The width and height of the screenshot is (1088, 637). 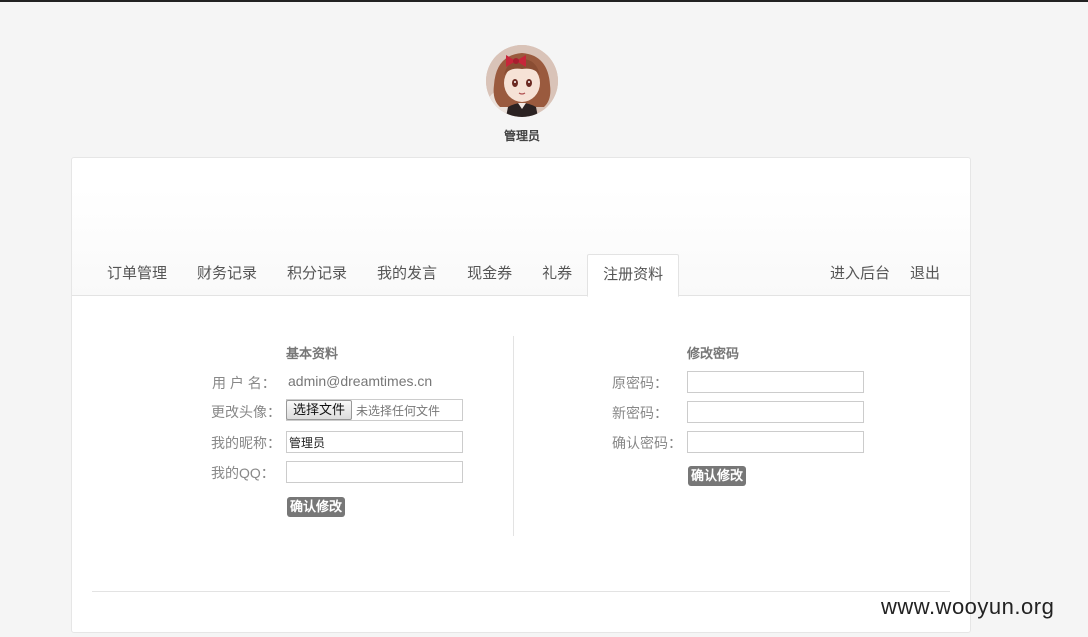 I want to click on tab-points: 积分记录, so click(x=317, y=275).